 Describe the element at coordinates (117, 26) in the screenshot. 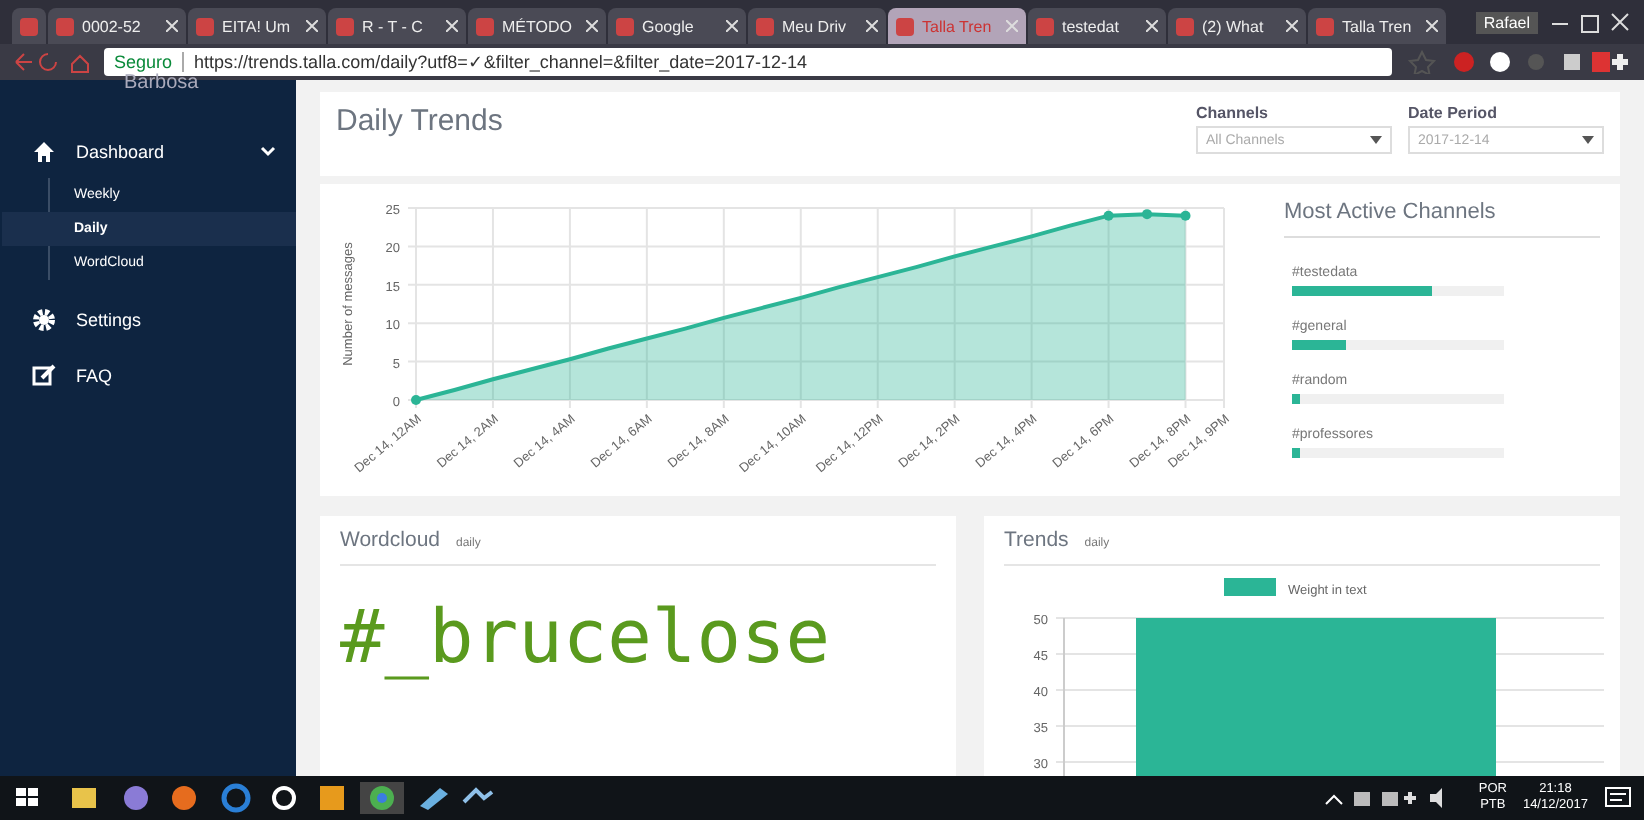

I see `browser-tab: 0002-52` at that location.